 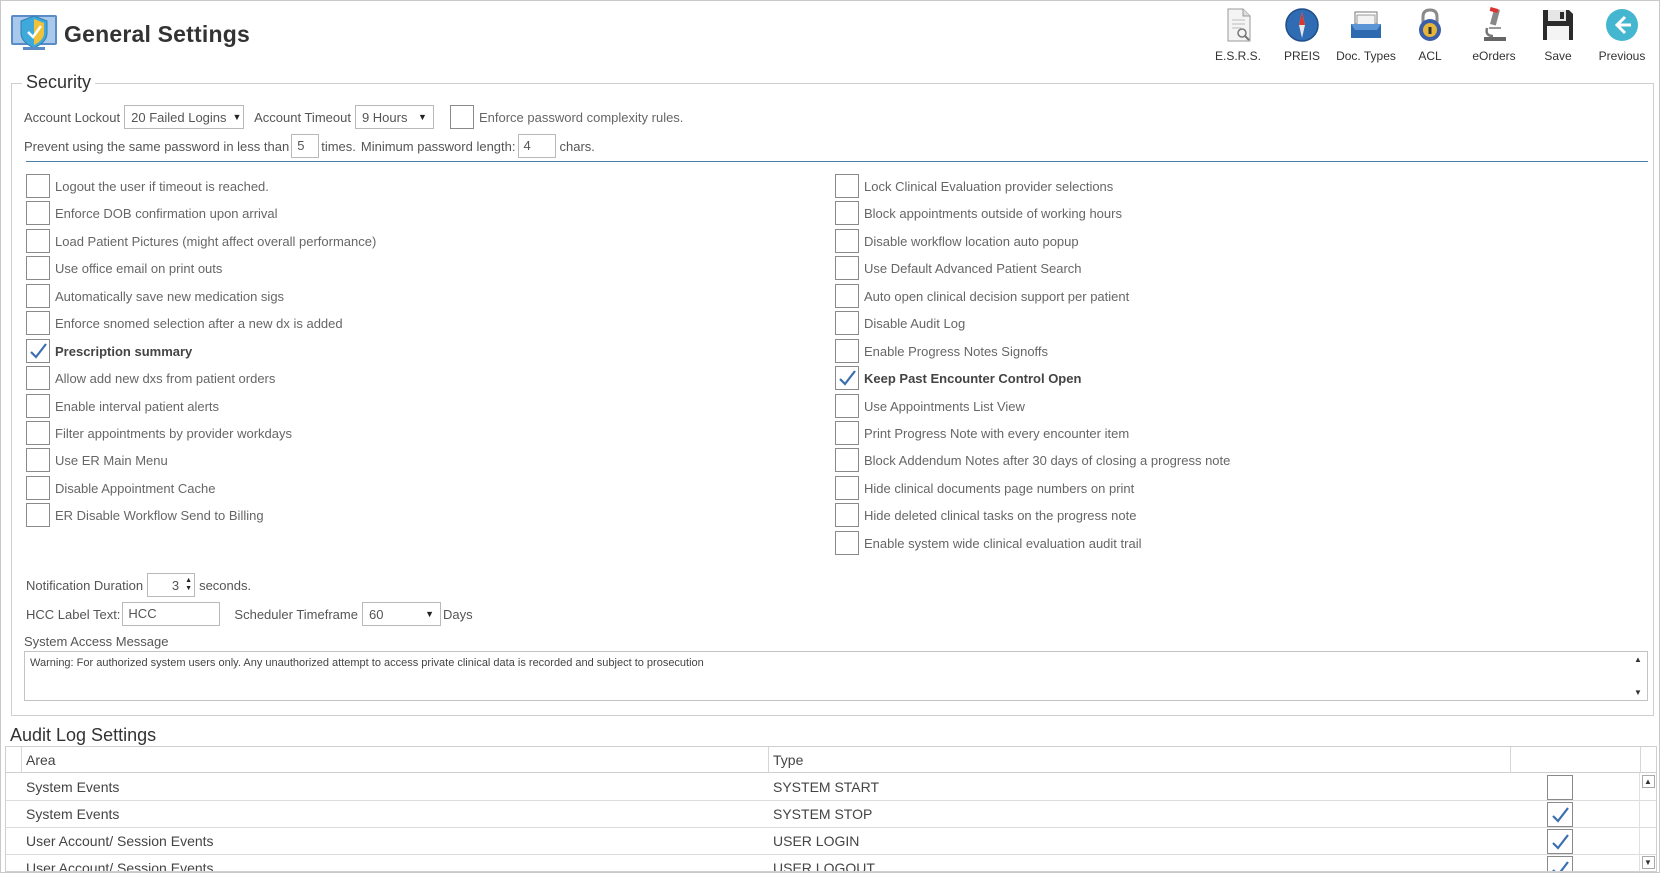 I want to click on account-timeout-select: 9 Hours ▼, so click(x=394, y=117).